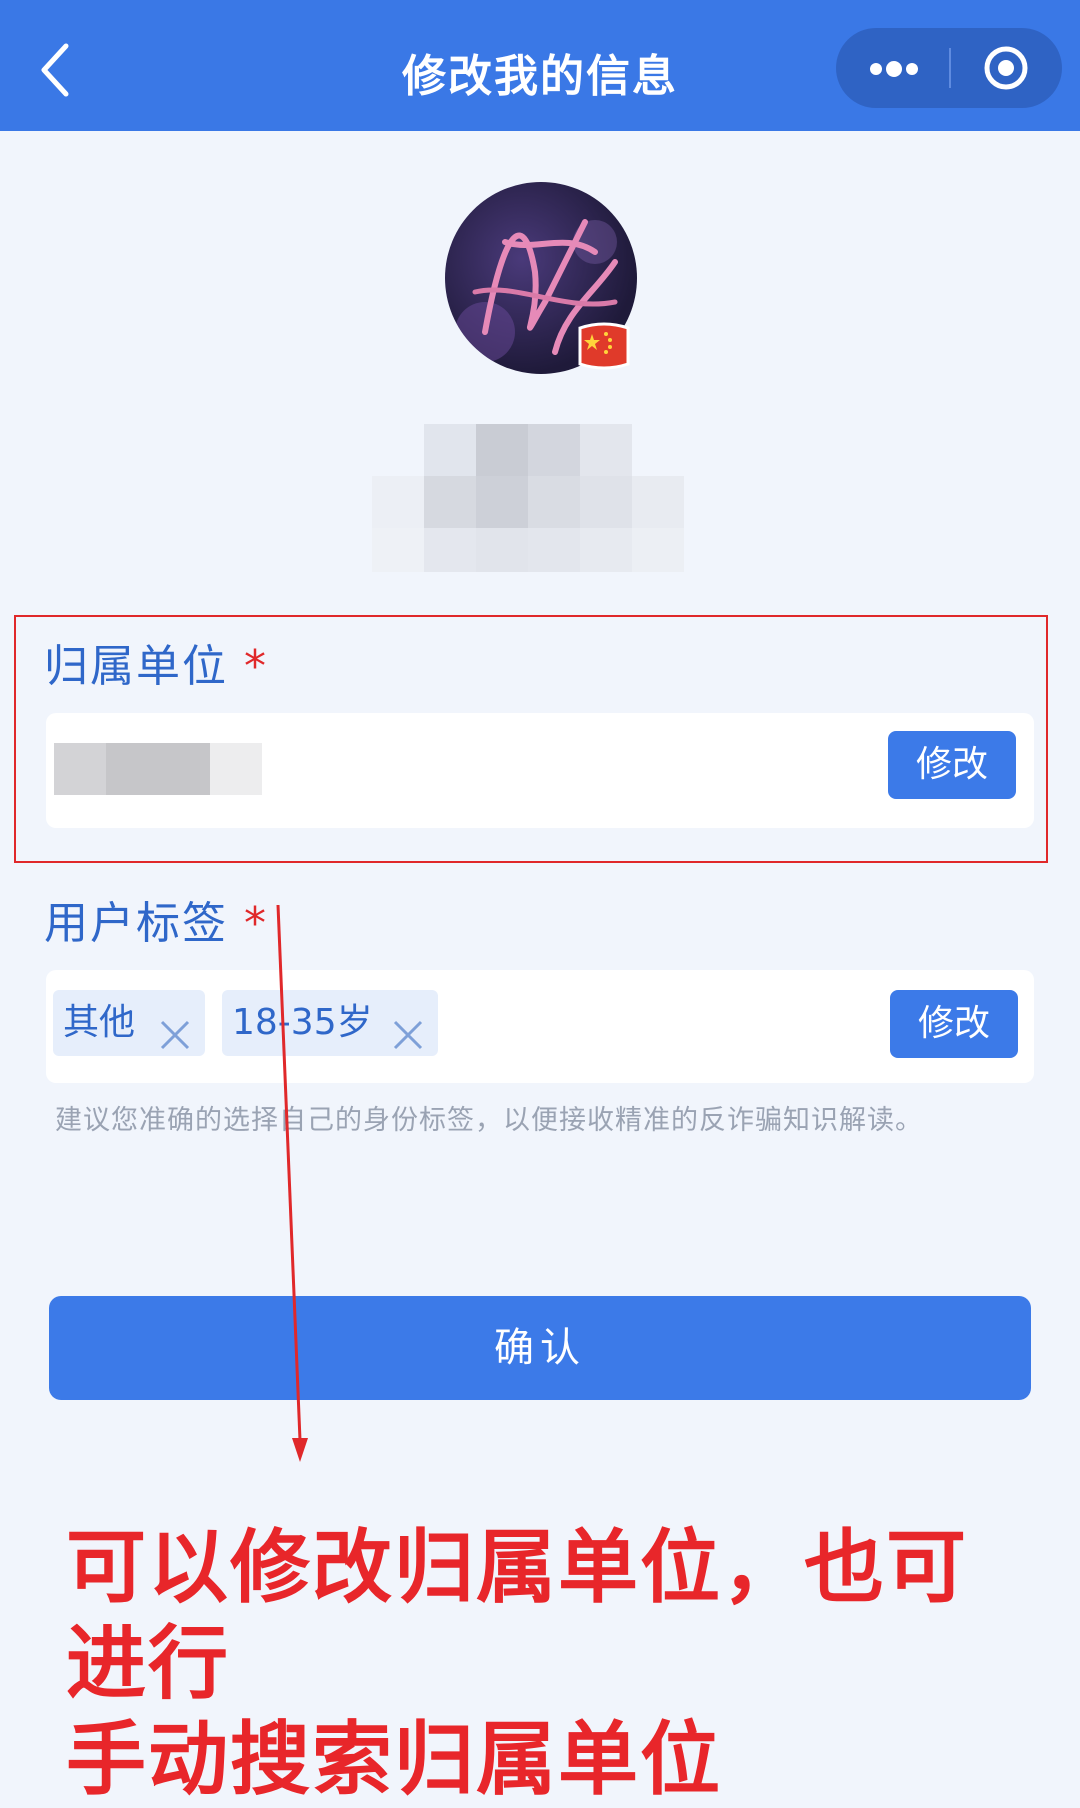 This screenshot has height=1808, width=1080. What do you see at coordinates (952, 765) in the screenshot?
I see `modify-affiliation-button: 修改` at bounding box center [952, 765].